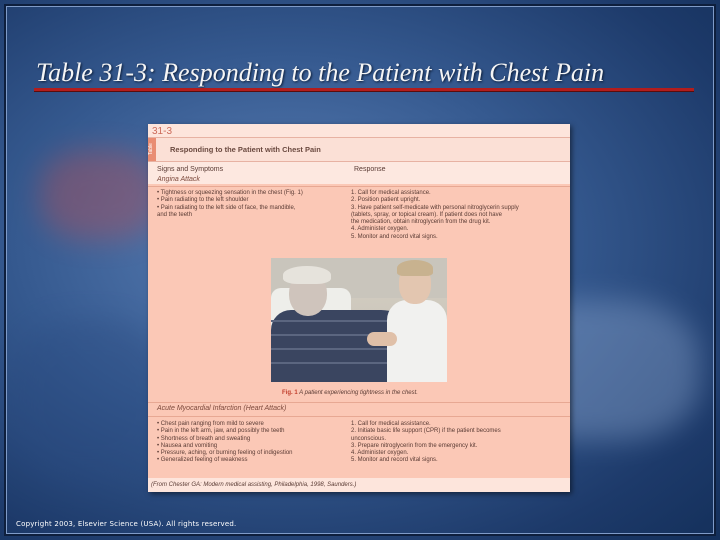 This screenshot has width=720, height=540. Describe the element at coordinates (359, 320) in the screenshot. I see `patient-photo` at that location.